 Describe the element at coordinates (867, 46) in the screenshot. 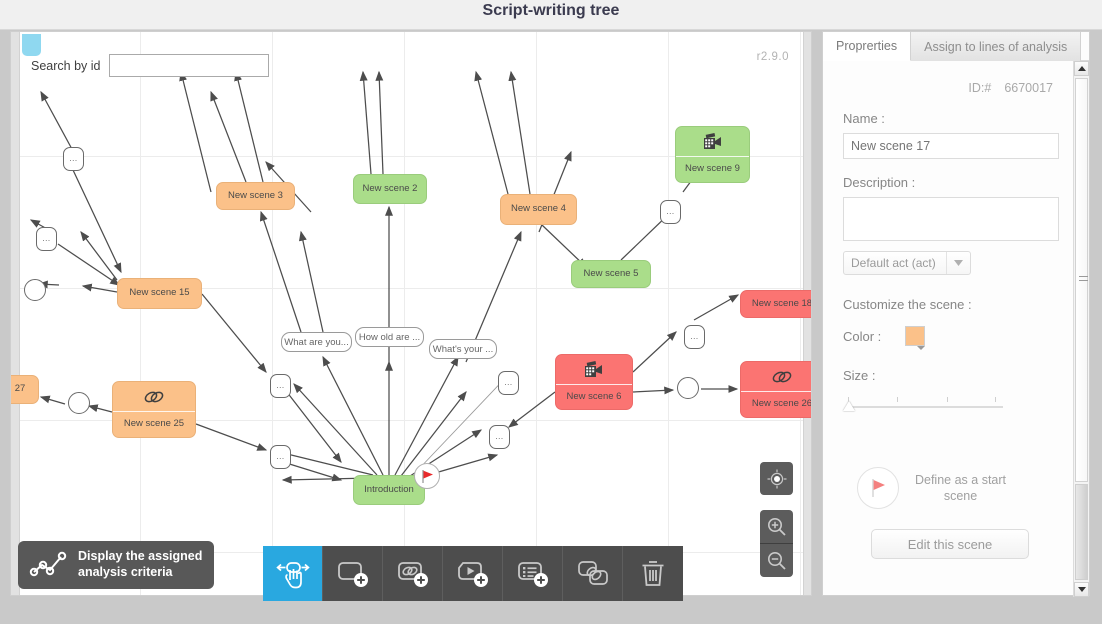

I see `tab-properties: Proprerties` at that location.